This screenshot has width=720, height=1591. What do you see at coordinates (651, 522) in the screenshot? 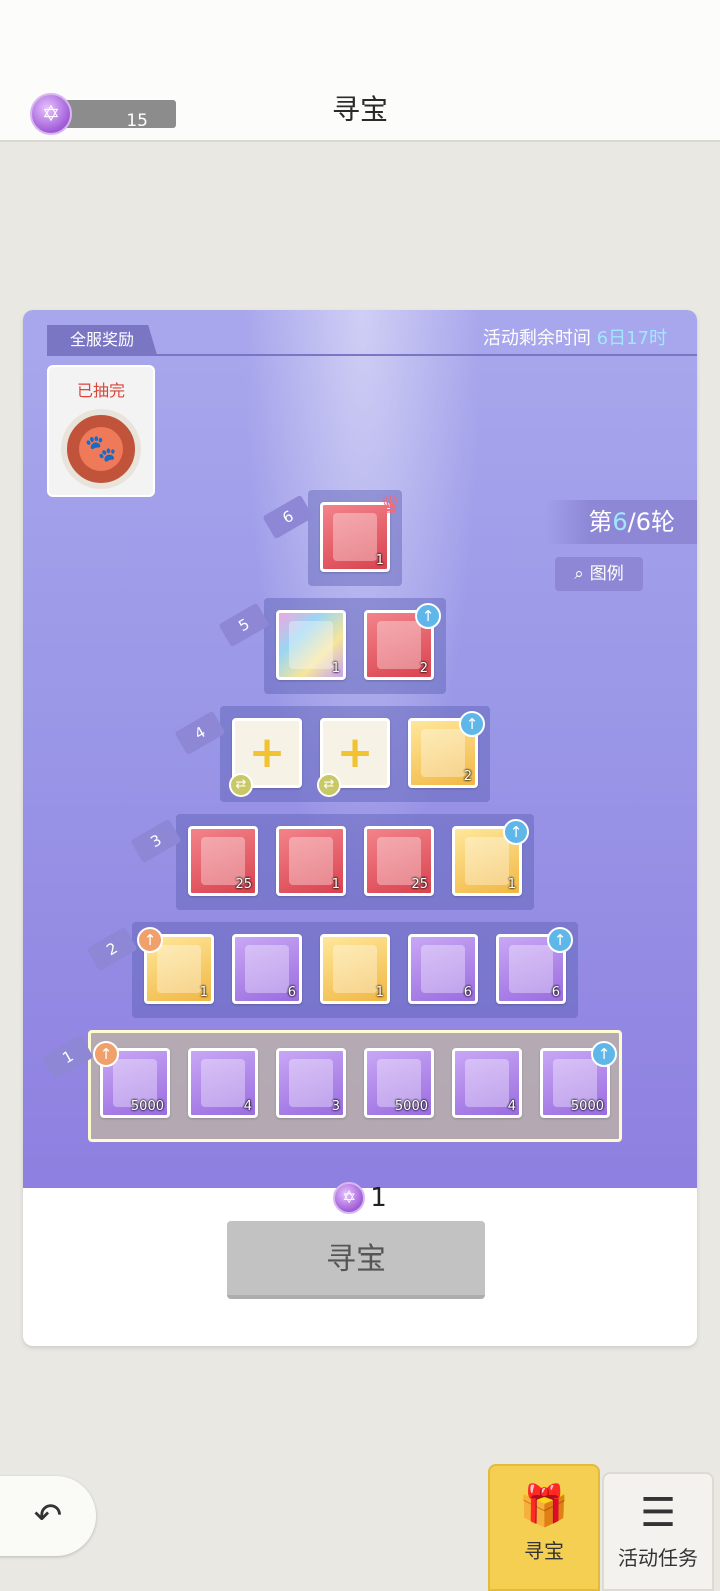
I see `round-suffix: /6轮` at bounding box center [651, 522].